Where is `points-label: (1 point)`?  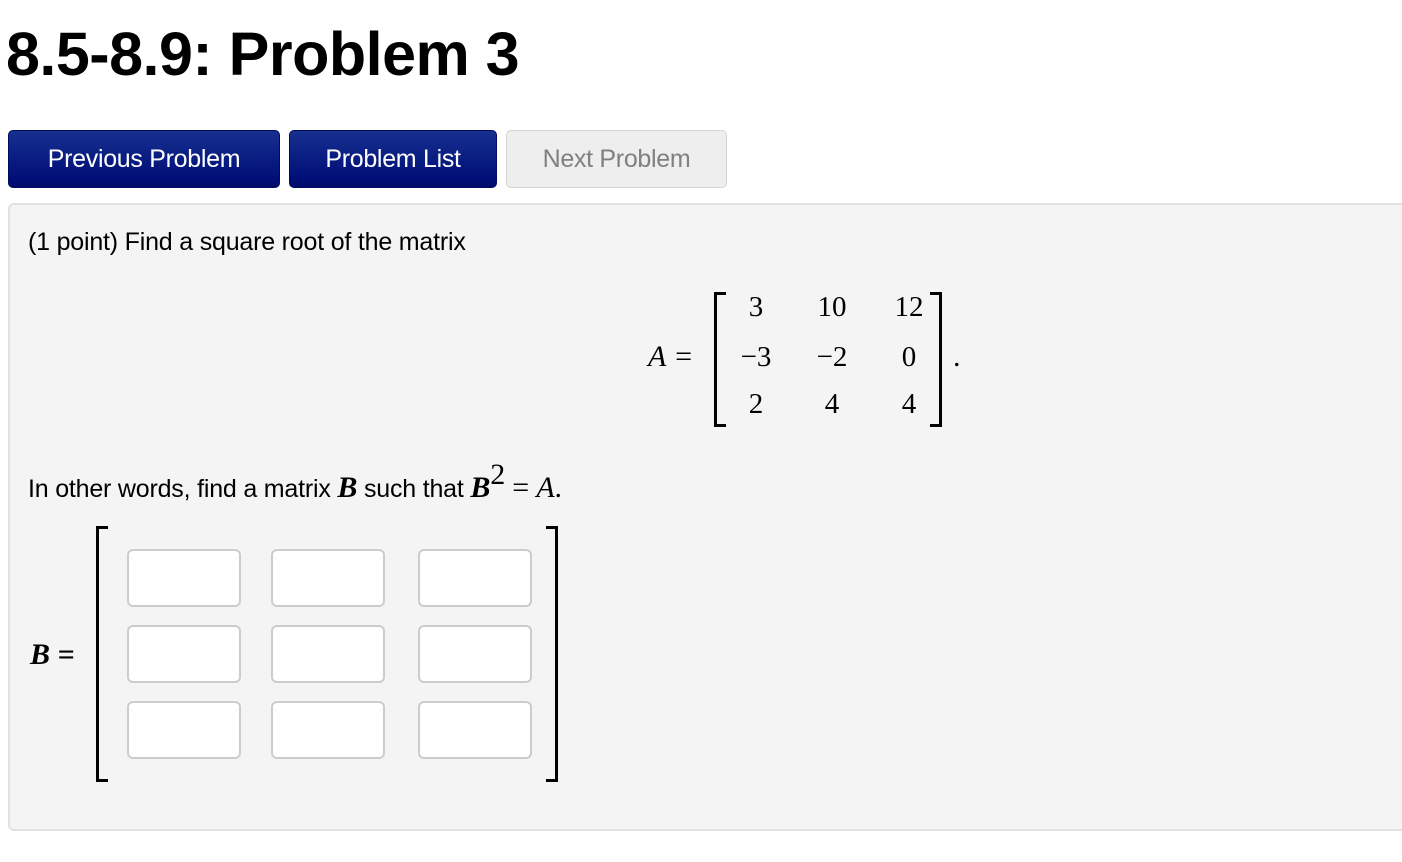 points-label: (1 point) is located at coordinates (73, 242).